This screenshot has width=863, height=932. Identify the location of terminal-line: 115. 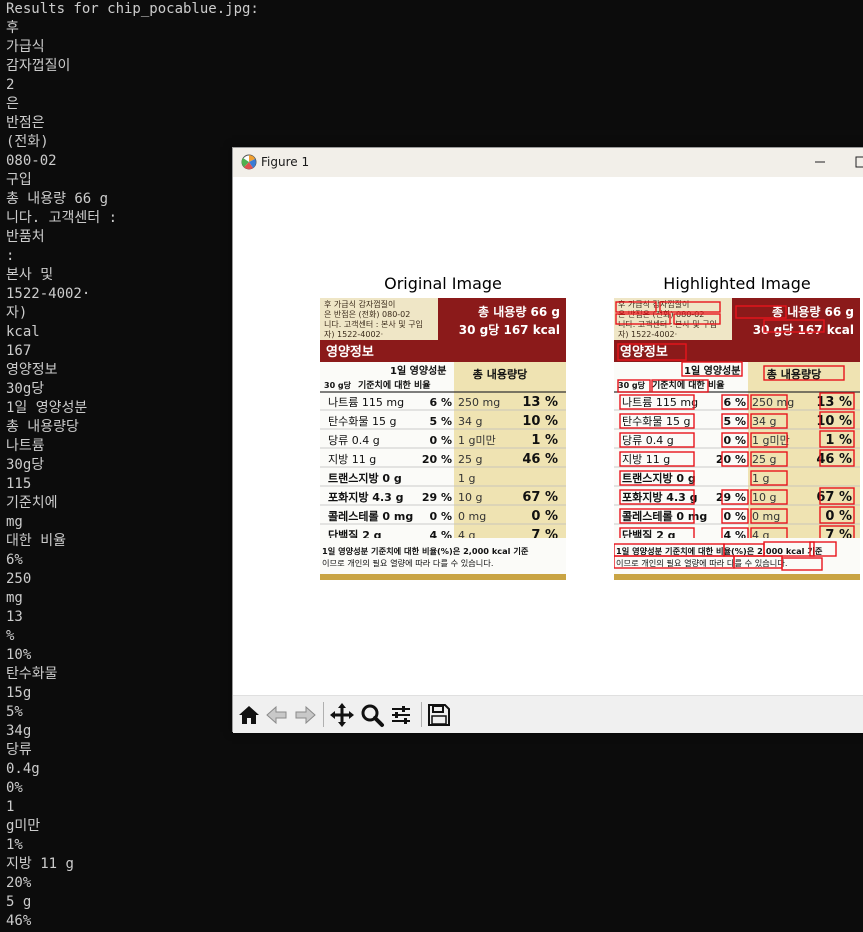
(19, 484).